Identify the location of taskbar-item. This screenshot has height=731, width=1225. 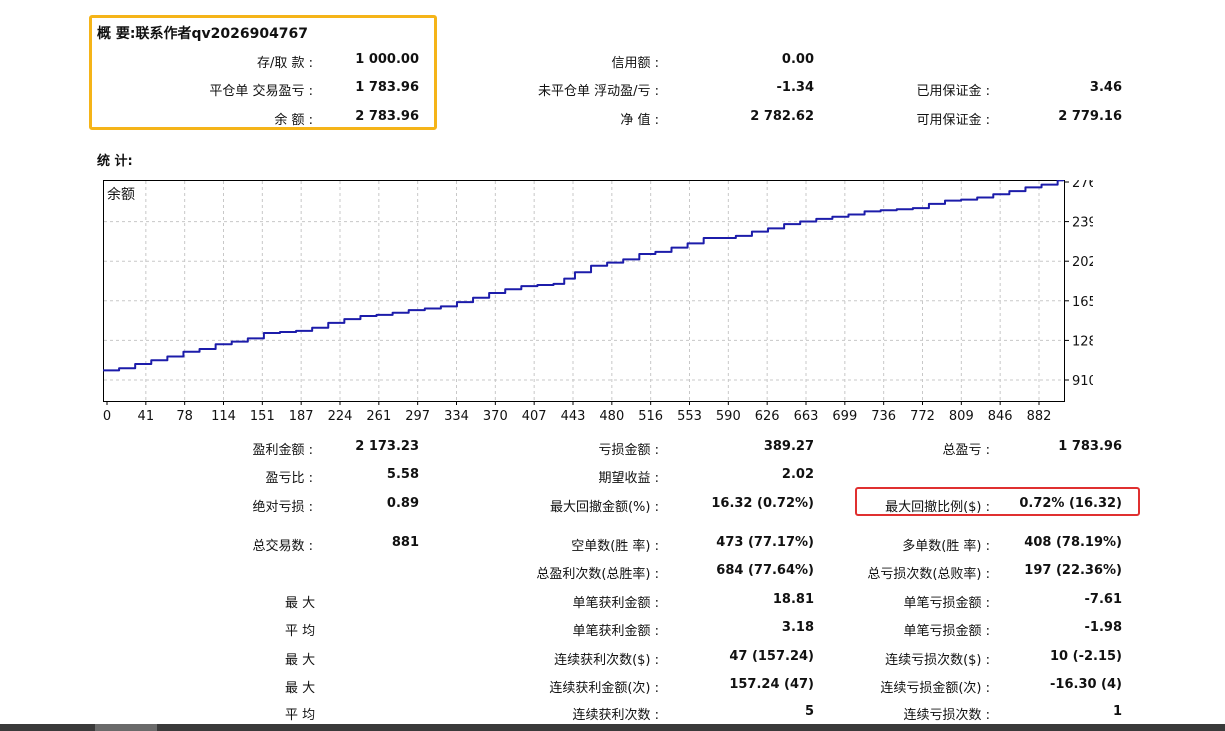
(126, 727).